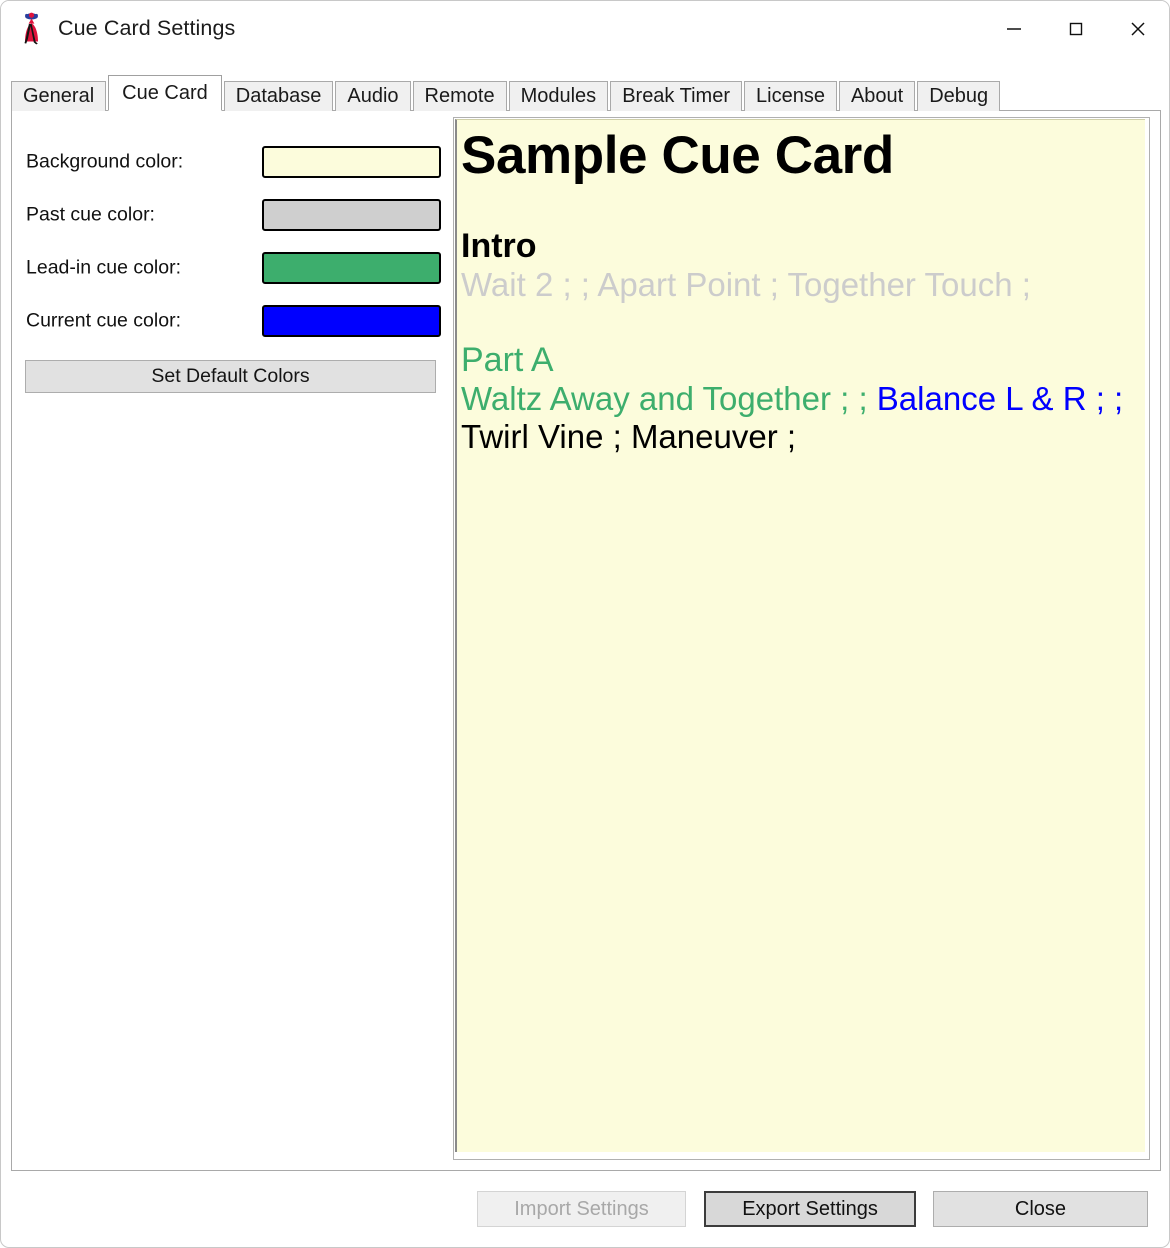 This screenshot has width=1170, height=1248. What do you see at coordinates (351, 268) in the screenshot?
I see `lead-in-cue-color-swatch` at bounding box center [351, 268].